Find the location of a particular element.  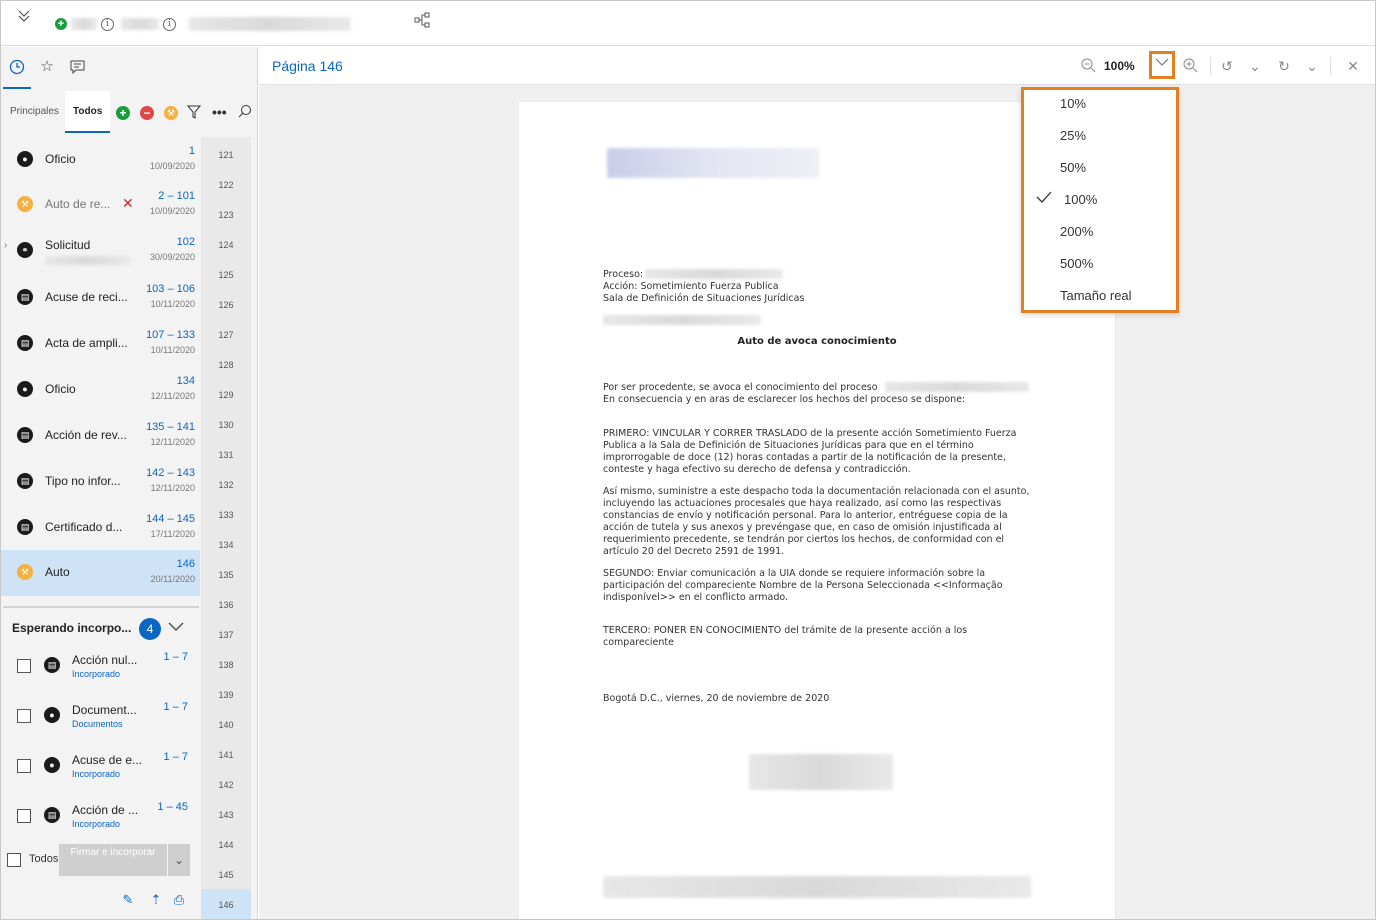

page-number: 133 is located at coordinates (226, 515).